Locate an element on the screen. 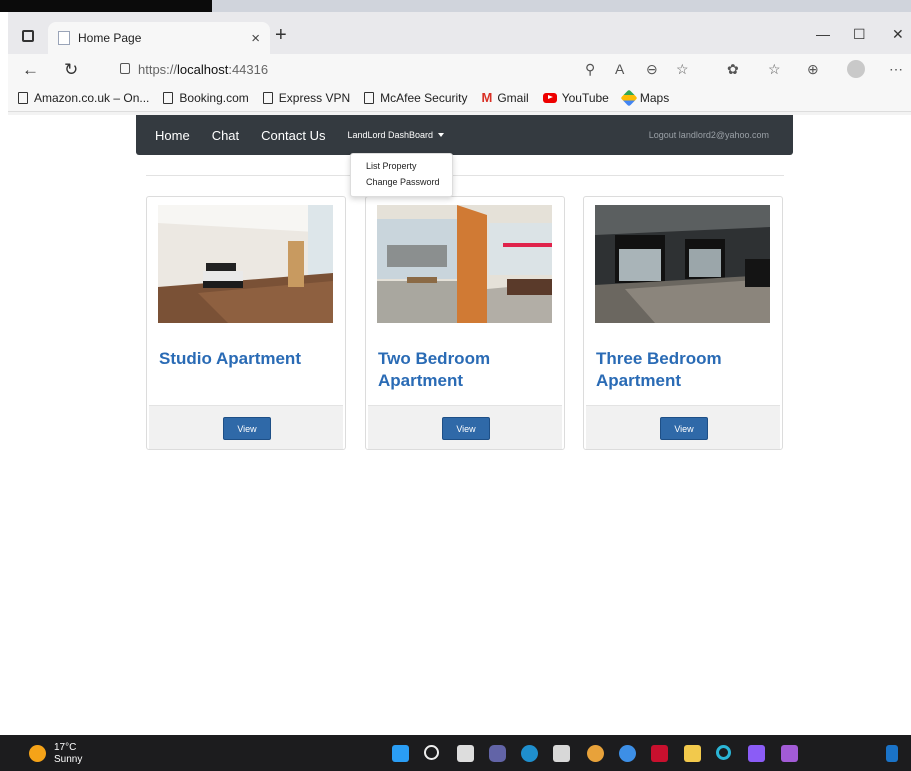  mcafee-icon is located at coordinates (659, 753).